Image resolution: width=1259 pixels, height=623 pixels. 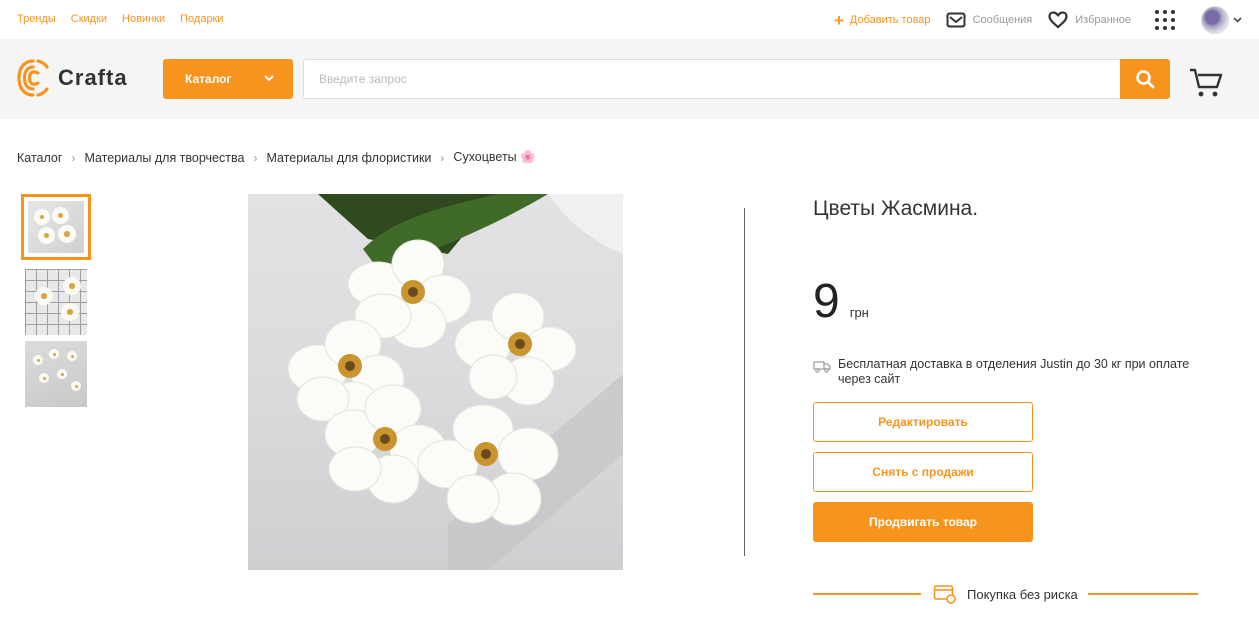 What do you see at coordinates (93, 77) in the screenshot?
I see `logo-text: Crafta` at bounding box center [93, 77].